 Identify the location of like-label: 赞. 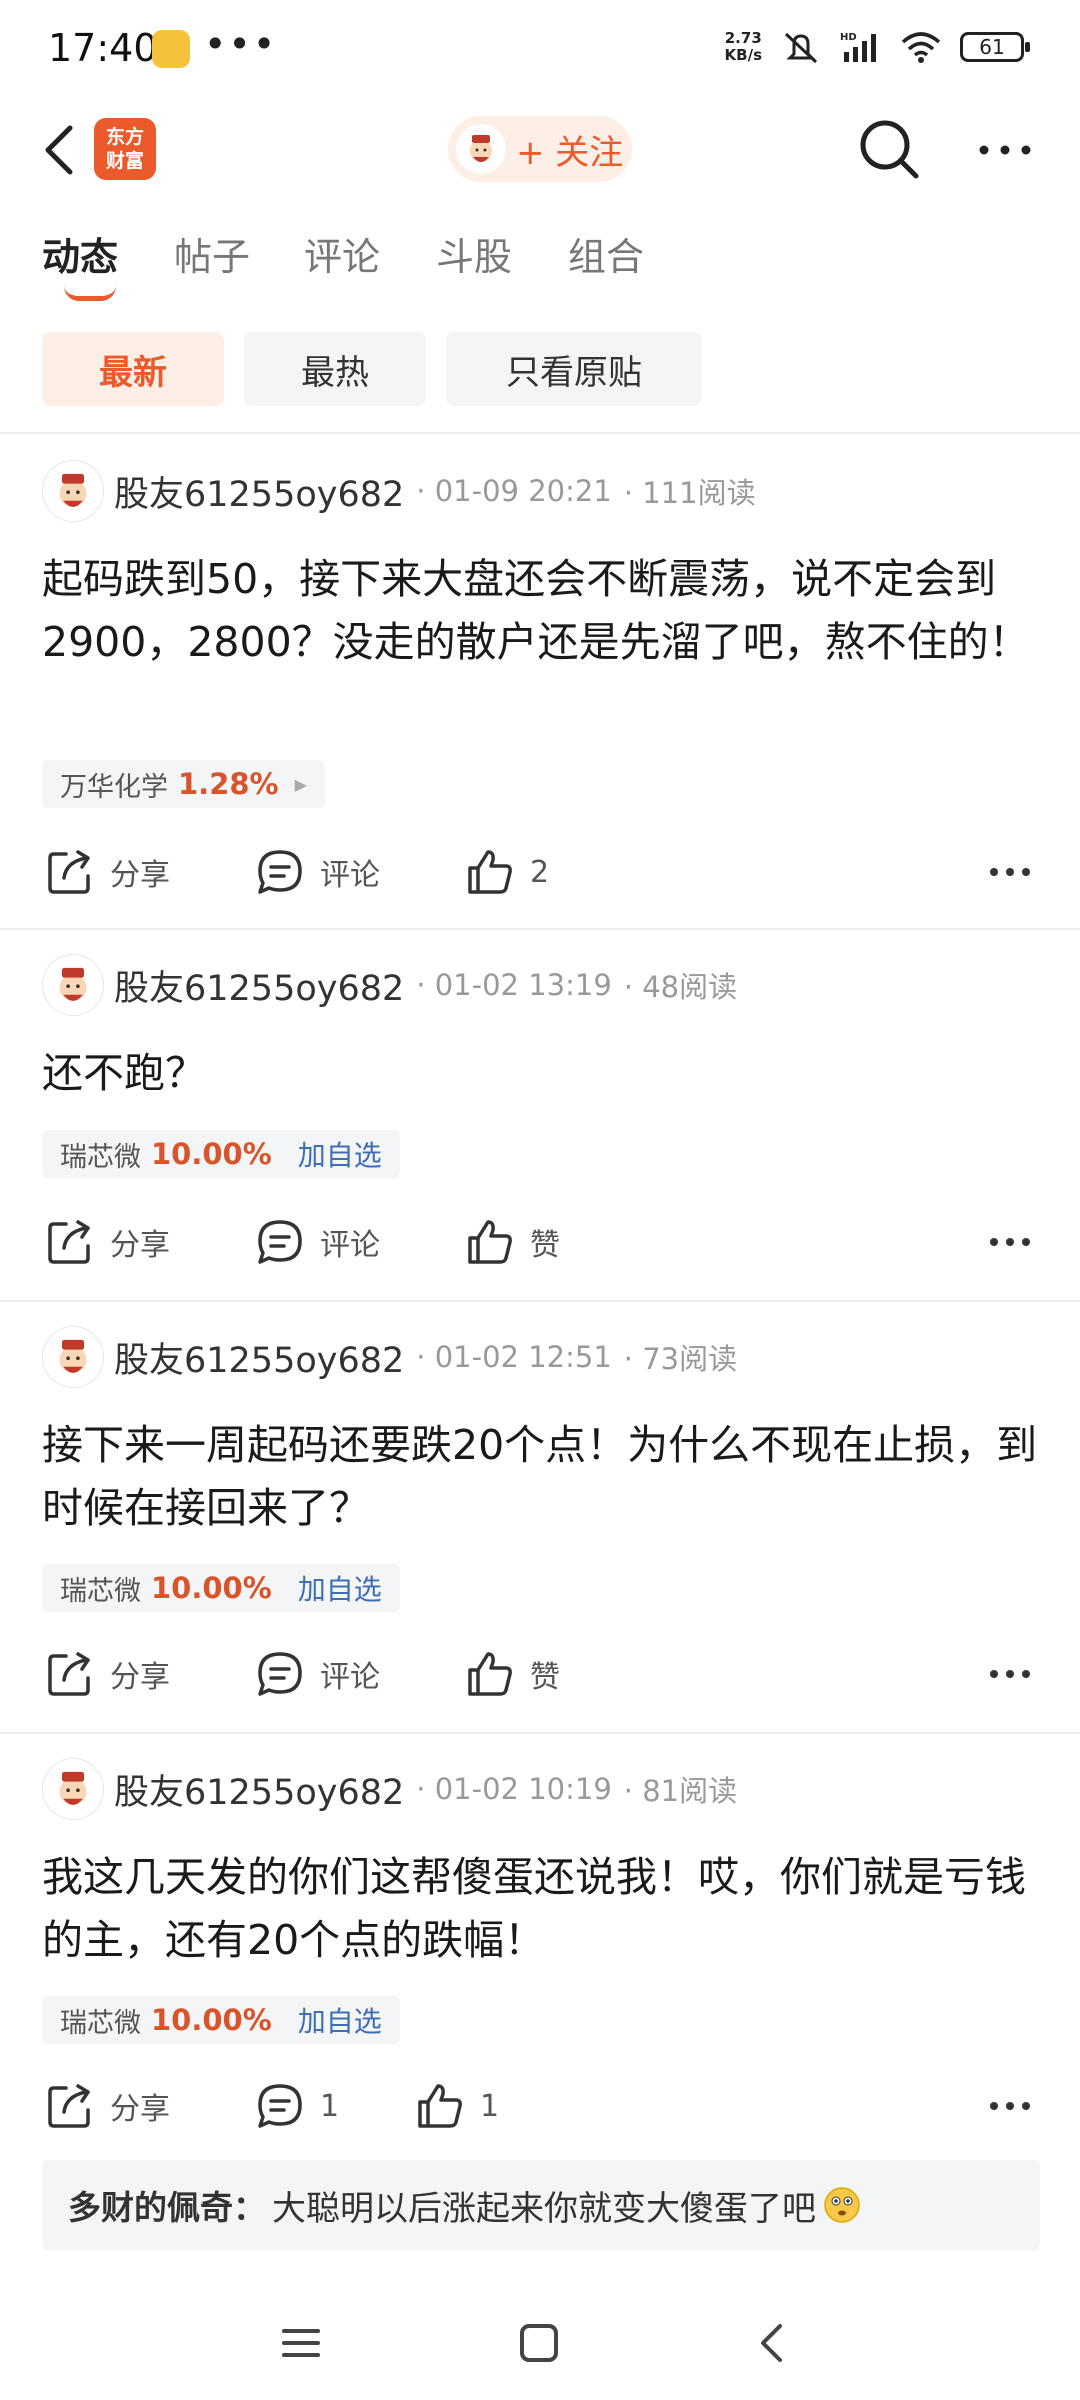
(545, 1677).